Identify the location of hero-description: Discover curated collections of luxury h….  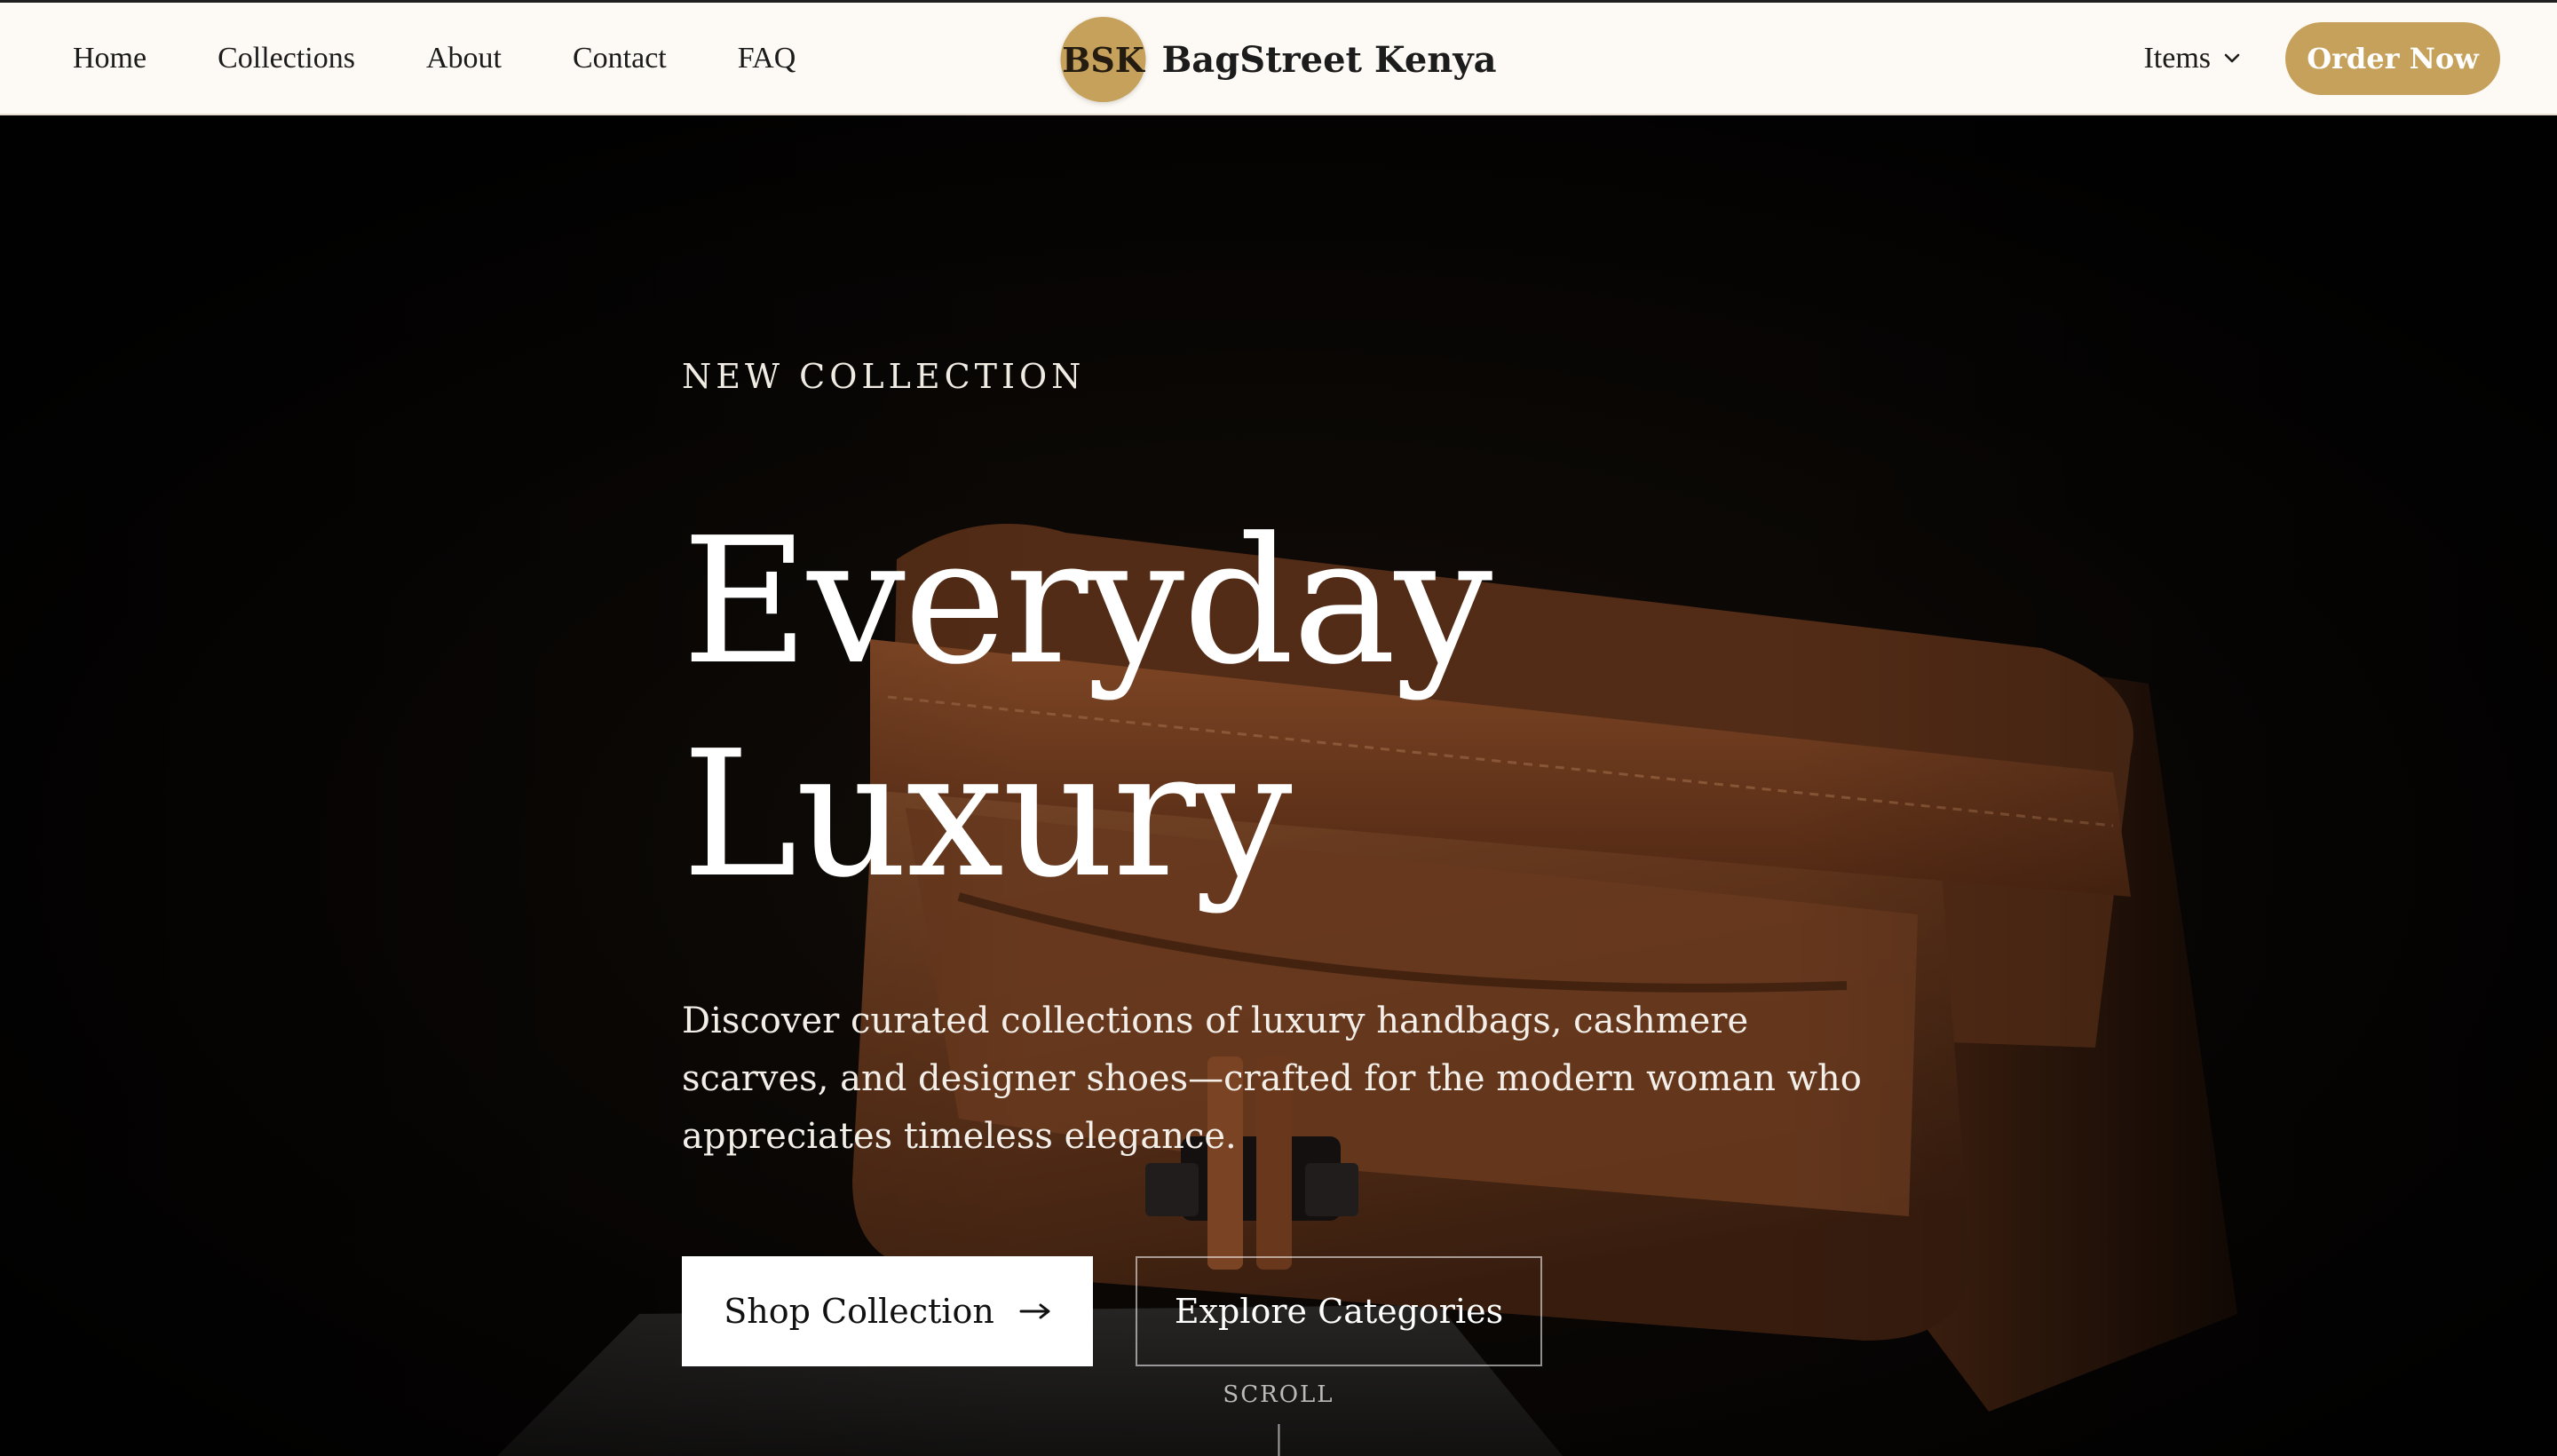
(1272, 1079).